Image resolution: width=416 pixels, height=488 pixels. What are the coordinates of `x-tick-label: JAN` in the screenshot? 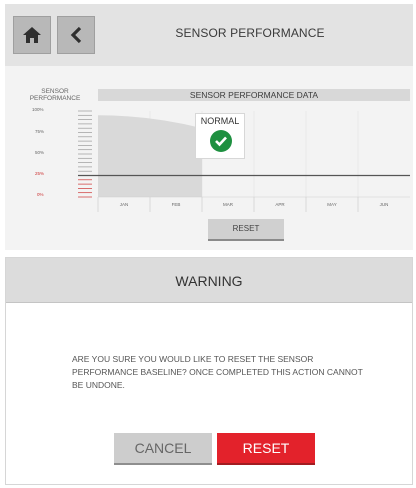 It's located at (124, 204).